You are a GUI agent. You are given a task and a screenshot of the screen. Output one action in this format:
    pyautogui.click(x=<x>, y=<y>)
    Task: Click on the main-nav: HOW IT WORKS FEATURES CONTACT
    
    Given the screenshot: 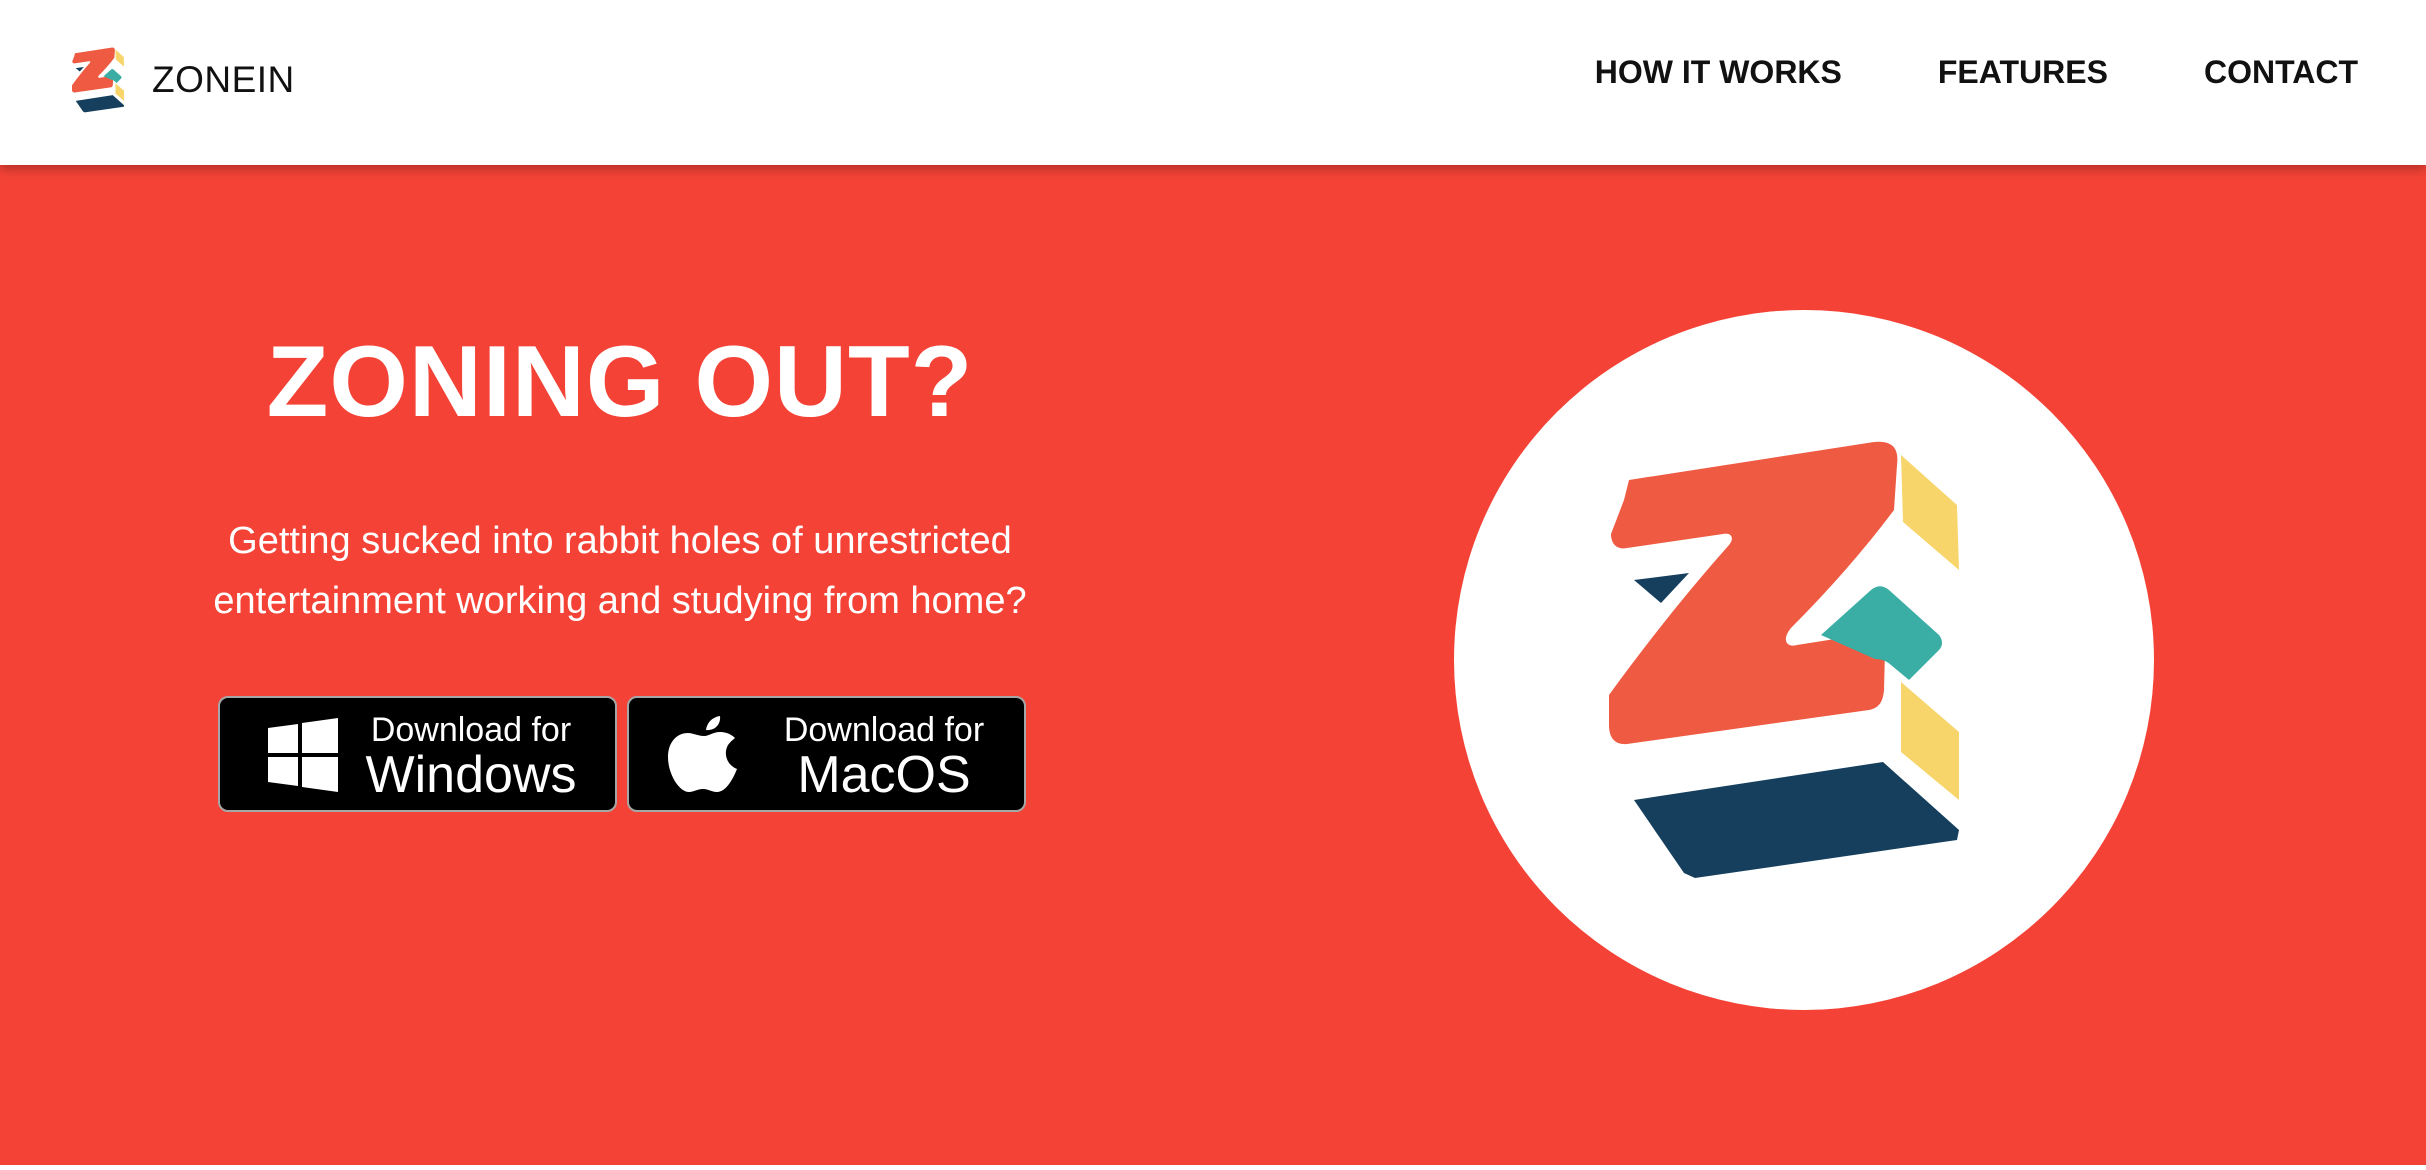 What is the action you would take?
    pyautogui.click(x=1976, y=72)
    